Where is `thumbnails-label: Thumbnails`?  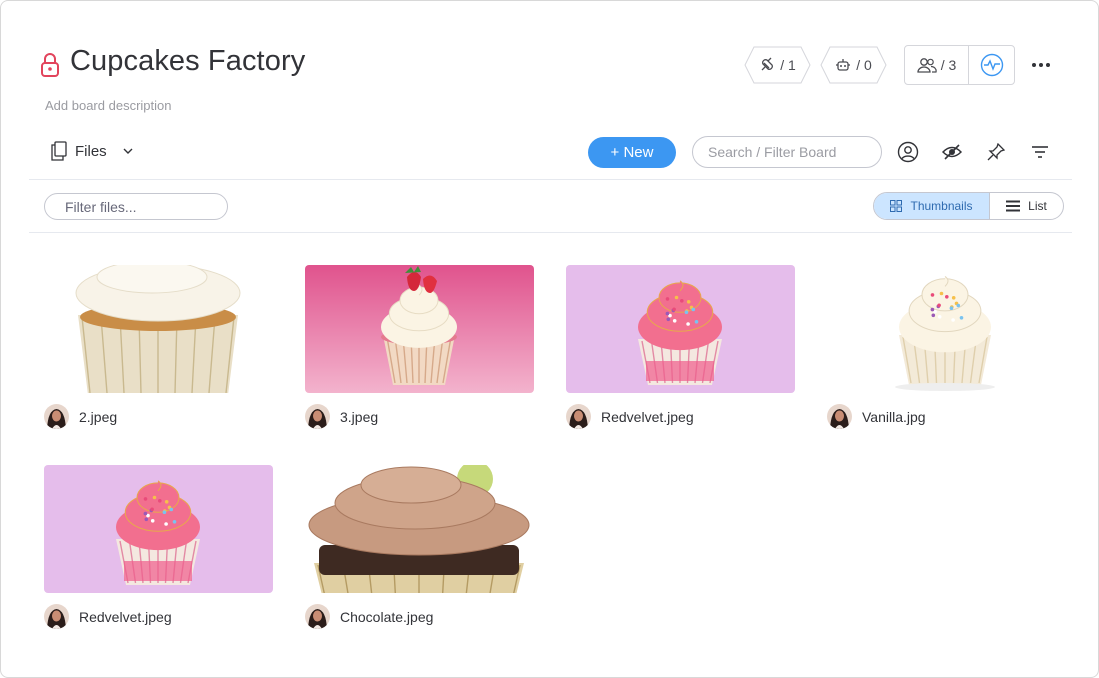 thumbnails-label: Thumbnails is located at coordinates (941, 206).